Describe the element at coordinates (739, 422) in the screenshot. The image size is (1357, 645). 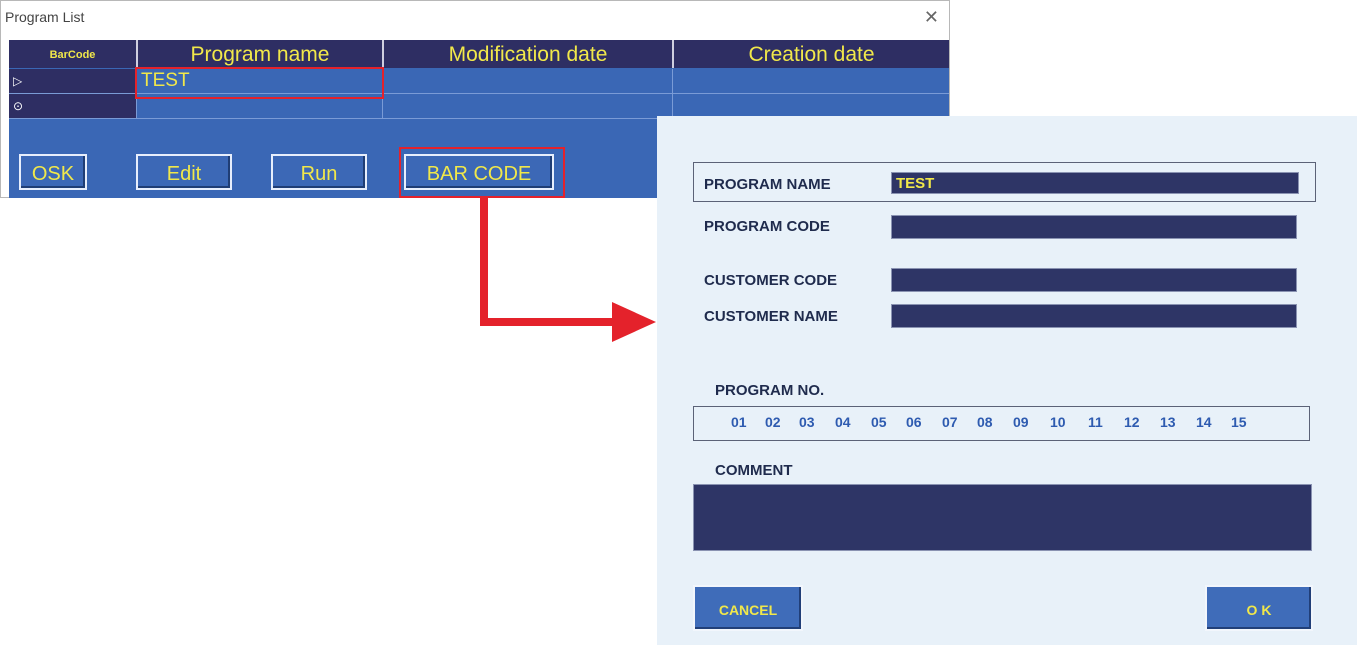
I see `program-no-item: 01` at that location.